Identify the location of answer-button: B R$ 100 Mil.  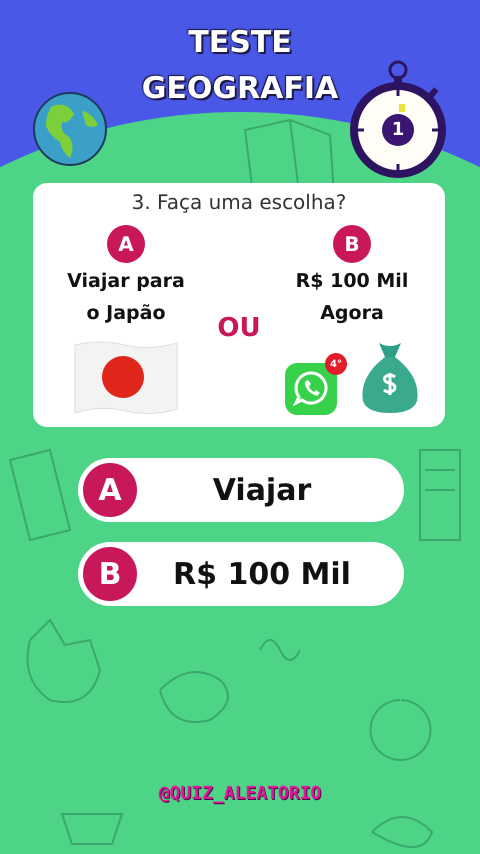
(241, 574).